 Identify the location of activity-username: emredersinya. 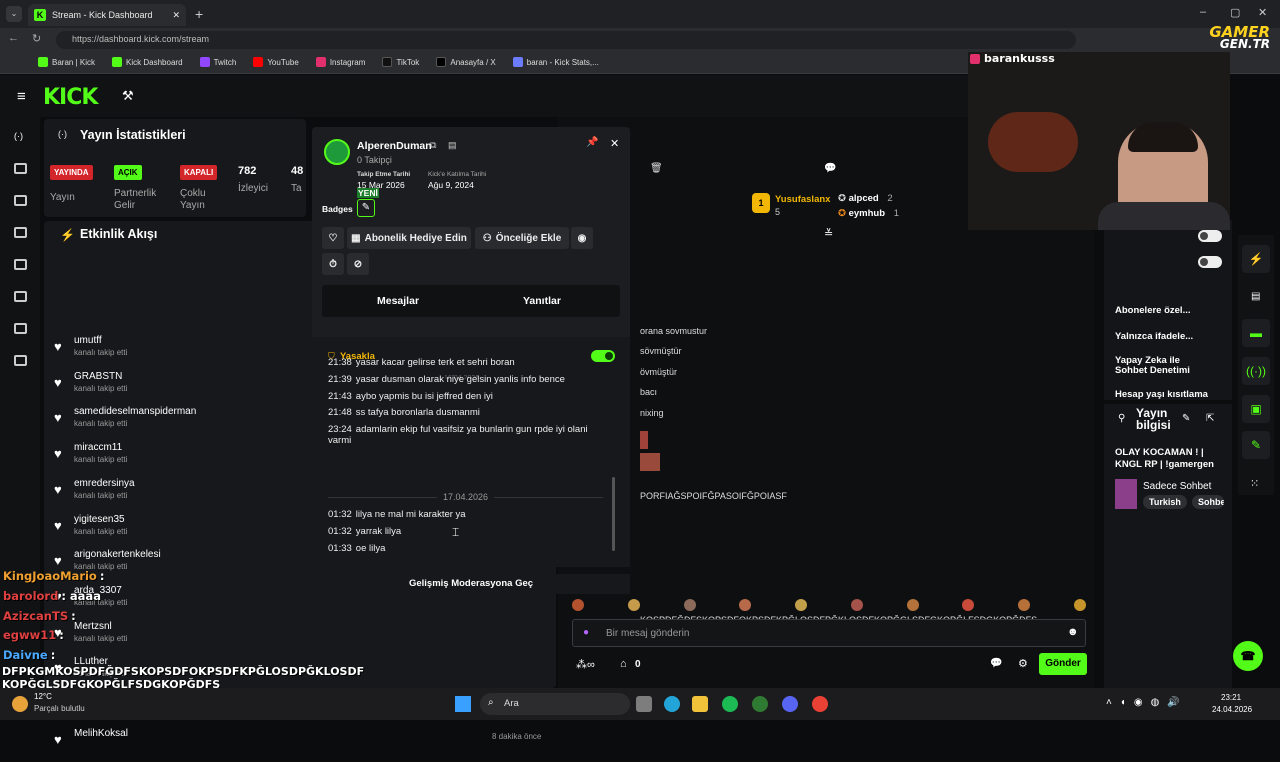
(104, 483).